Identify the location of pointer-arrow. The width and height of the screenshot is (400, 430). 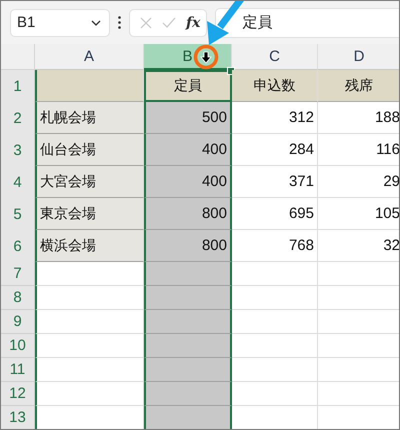
(225, 23).